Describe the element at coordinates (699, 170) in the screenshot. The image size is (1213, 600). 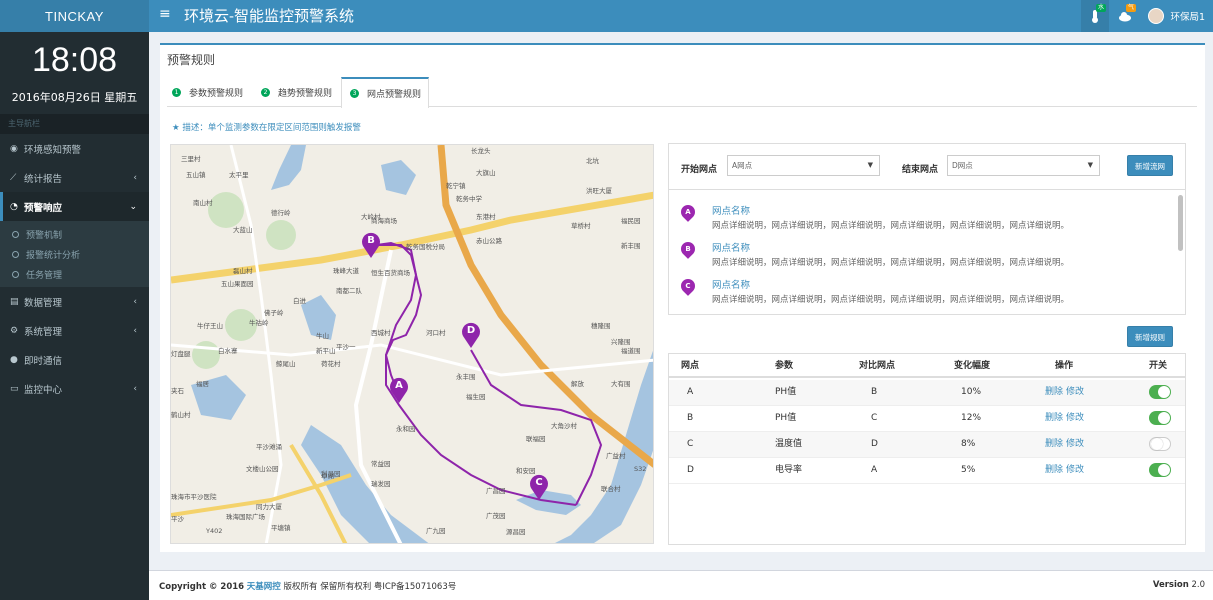
I see `start-point-label: 开始网点` at that location.